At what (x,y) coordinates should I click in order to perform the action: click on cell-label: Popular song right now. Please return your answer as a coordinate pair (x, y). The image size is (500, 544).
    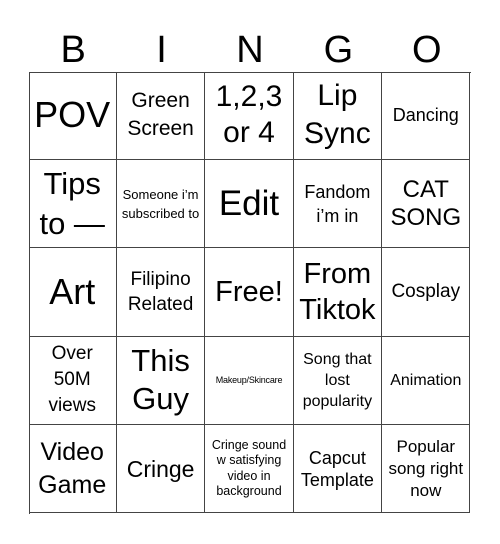
    Looking at the image, I should click on (426, 468).